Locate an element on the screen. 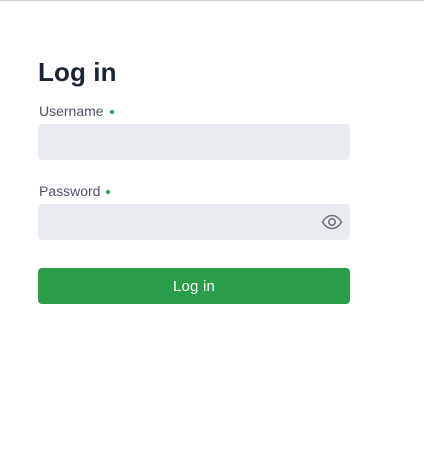 Image resolution: width=424 pixels, height=452 pixels. username-label-row: Username is located at coordinates (194, 111).